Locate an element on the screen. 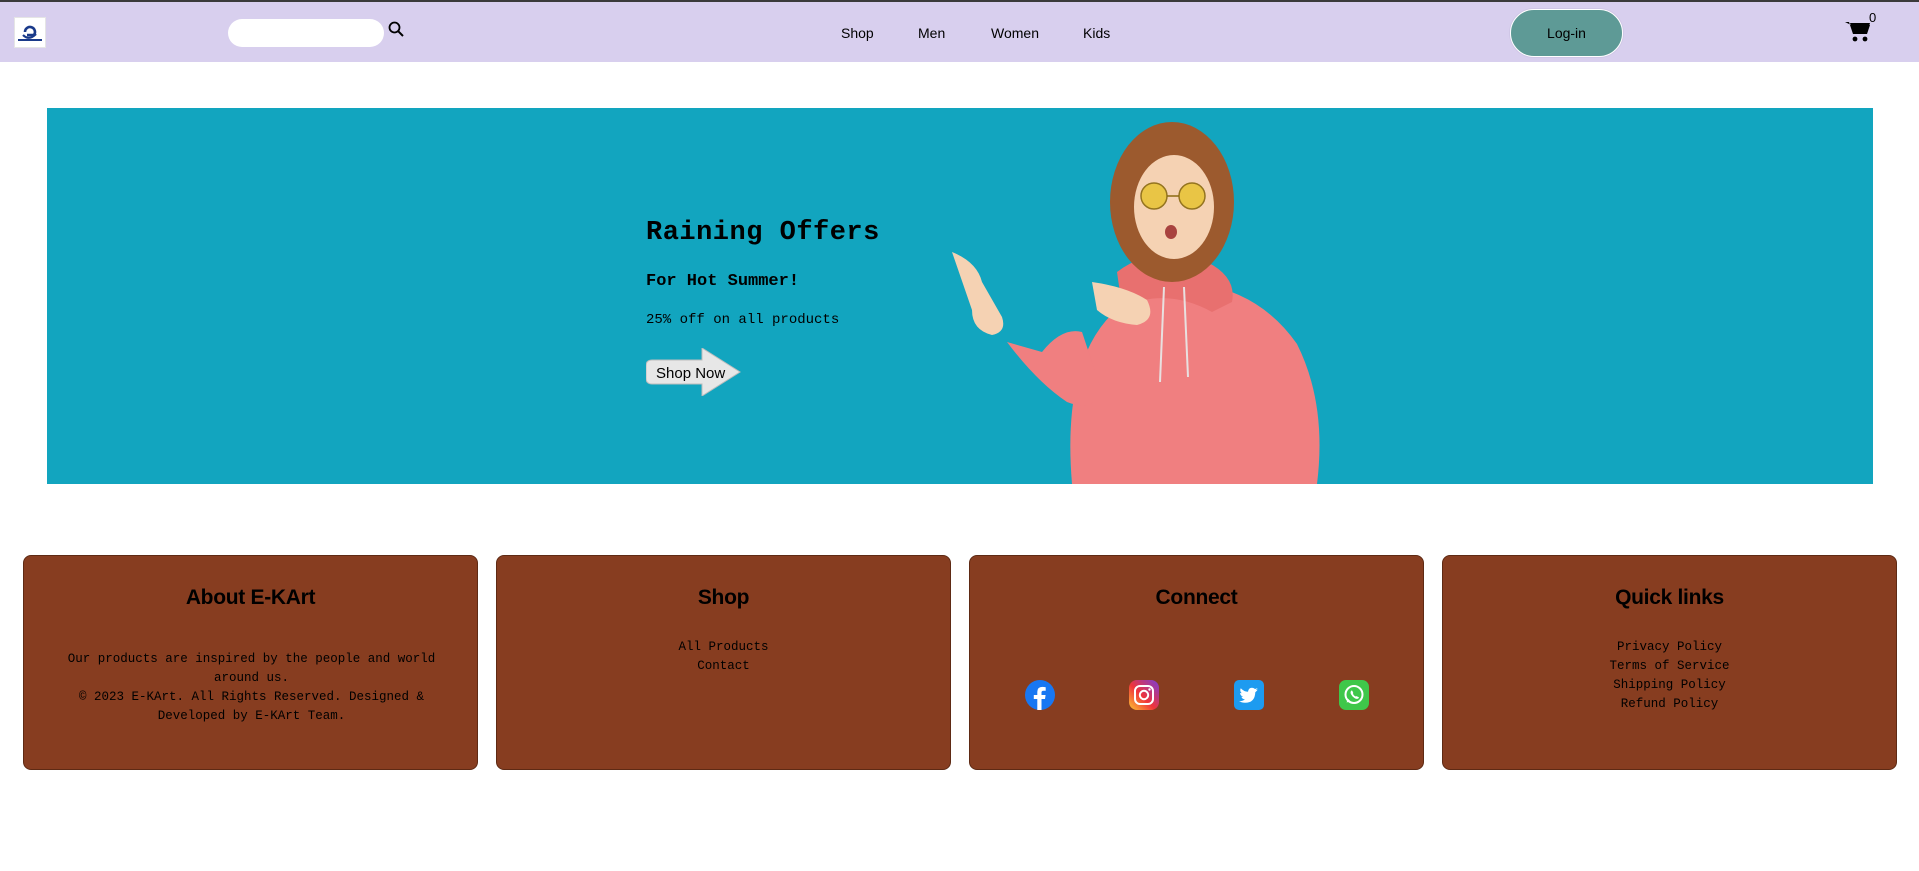 The width and height of the screenshot is (1919, 871). shop-now-button: Shop Now is located at coordinates (693, 372).